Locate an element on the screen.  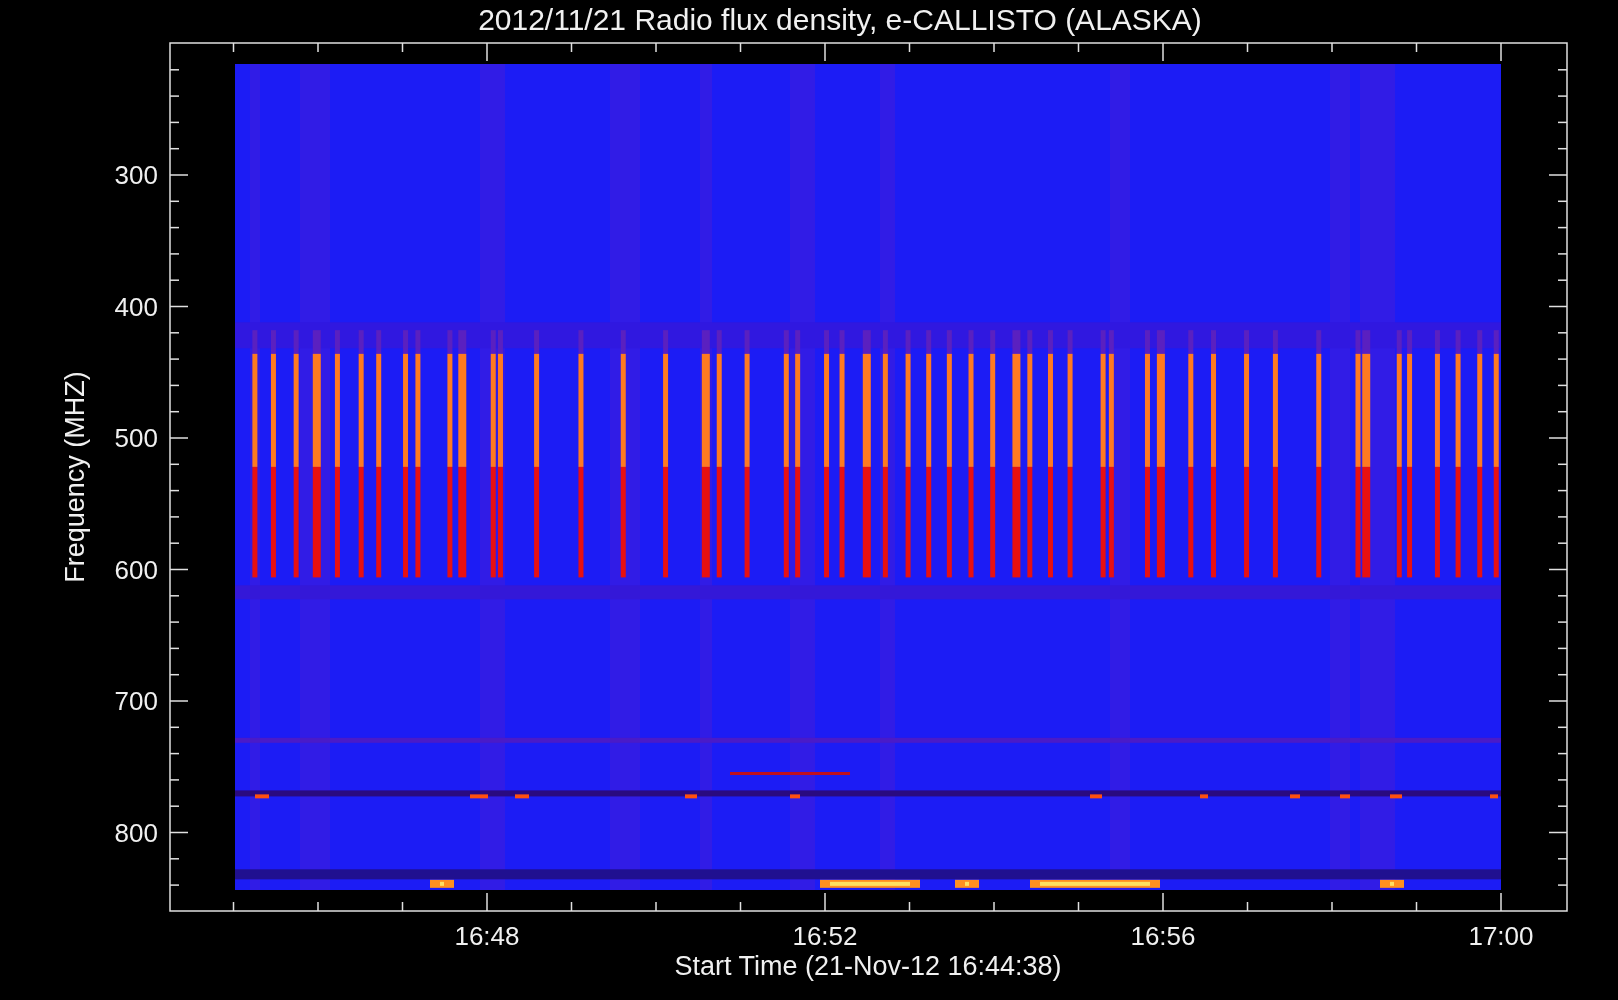
axis-tick-label: 400 is located at coordinates (136, 306).